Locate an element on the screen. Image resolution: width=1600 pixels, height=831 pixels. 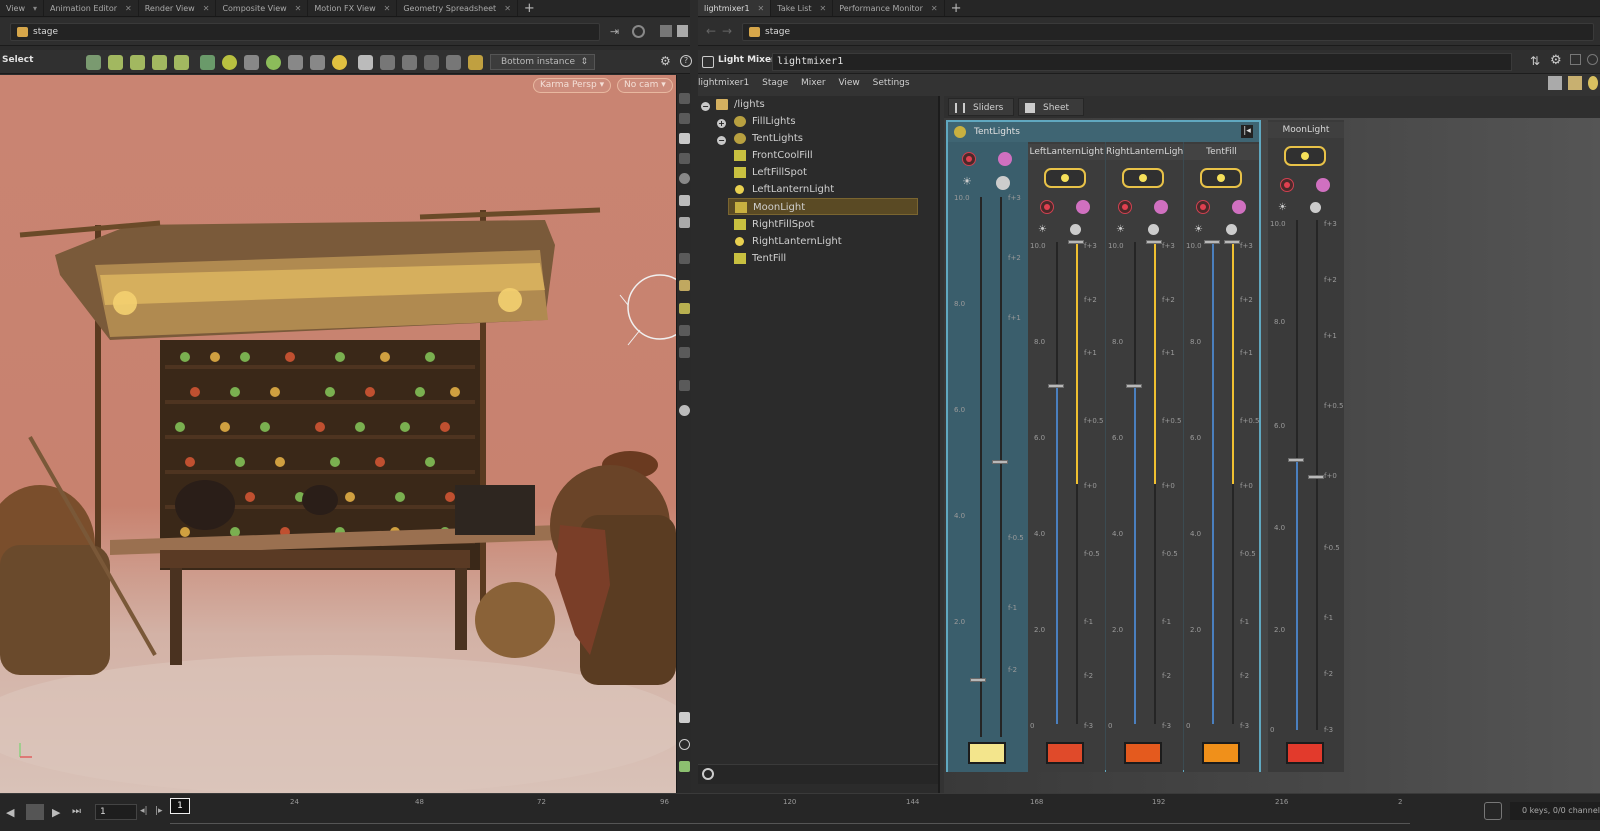
frame-field: 1 is located at coordinates (116, 812).